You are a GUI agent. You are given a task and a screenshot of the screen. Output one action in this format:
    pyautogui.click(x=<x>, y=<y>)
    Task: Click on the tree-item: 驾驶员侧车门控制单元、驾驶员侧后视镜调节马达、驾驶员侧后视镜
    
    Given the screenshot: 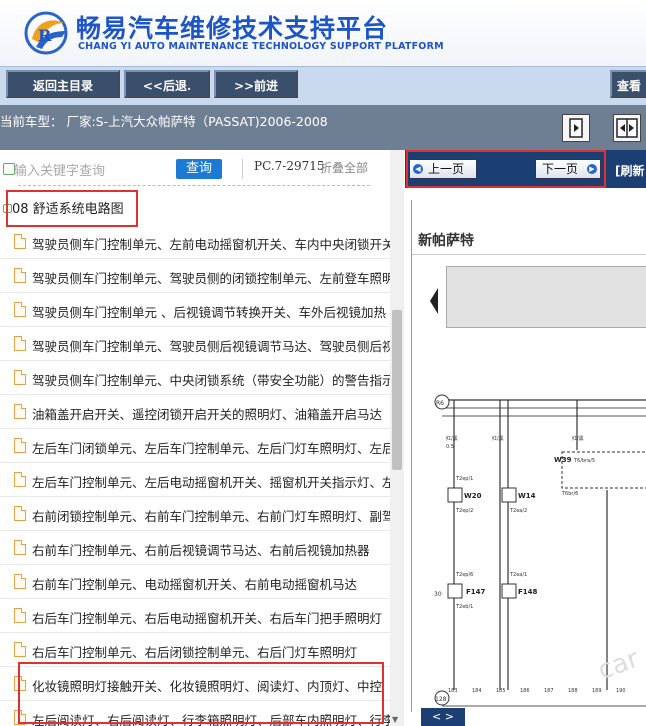 What is the action you would take?
    pyautogui.click(x=195, y=344)
    